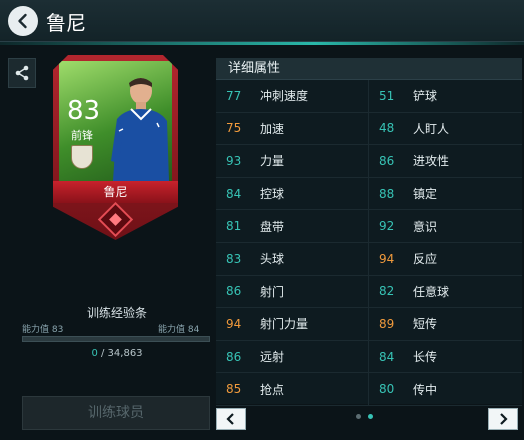 This screenshot has width=524, height=440. Describe the element at coordinates (292, 128) in the screenshot. I see `attribute-cell: 75 加速` at that location.